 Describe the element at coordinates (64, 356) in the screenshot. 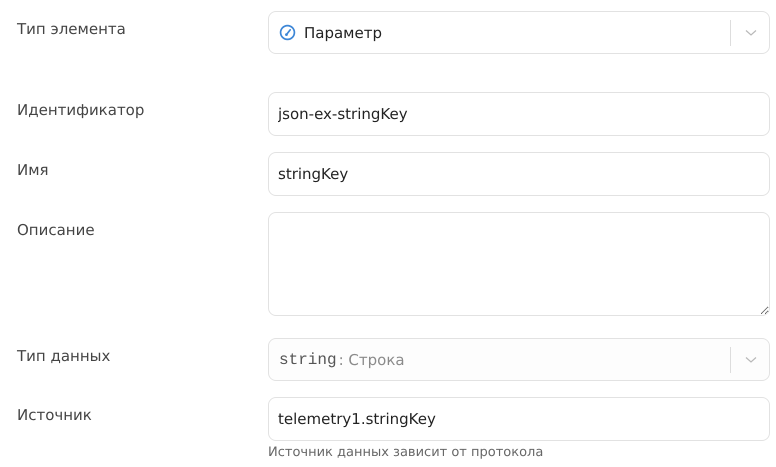

I see `field-label: Тип данных` at that location.